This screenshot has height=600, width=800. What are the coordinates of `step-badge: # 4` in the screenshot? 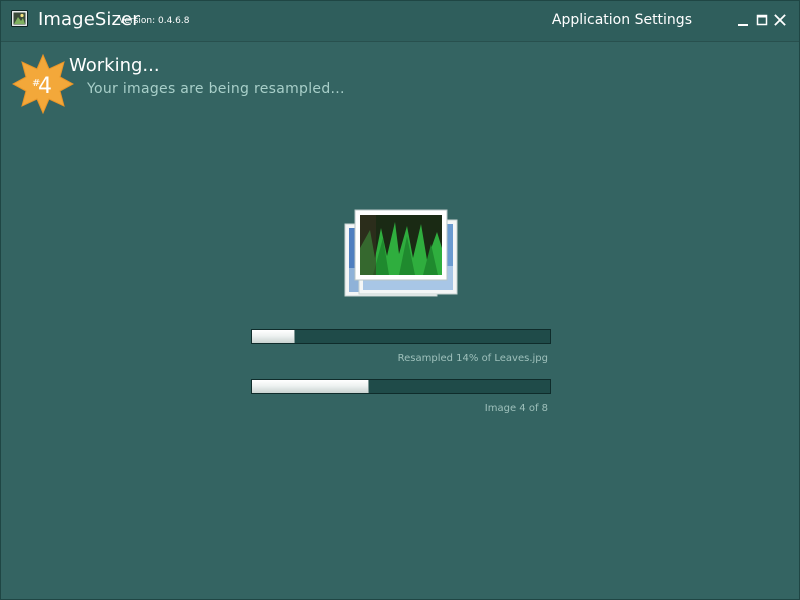 It's located at (43, 84).